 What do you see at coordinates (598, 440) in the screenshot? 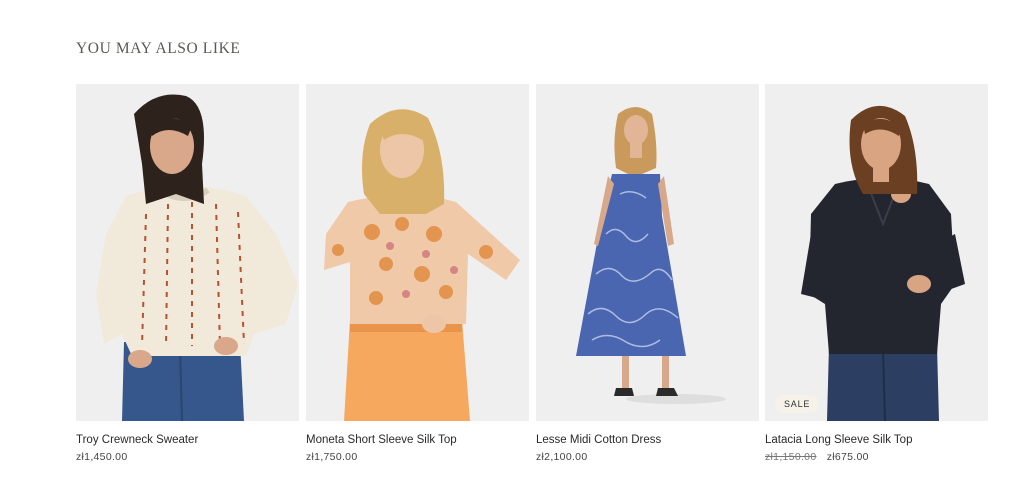
I see `product-name: Lesse Midi Cotton Dress` at bounding box center [598, 440].